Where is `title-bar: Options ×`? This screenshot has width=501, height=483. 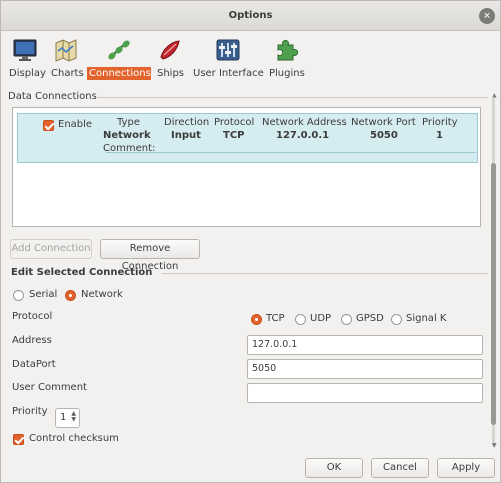
title-bar: Options × is located at coordinates (250, 16).